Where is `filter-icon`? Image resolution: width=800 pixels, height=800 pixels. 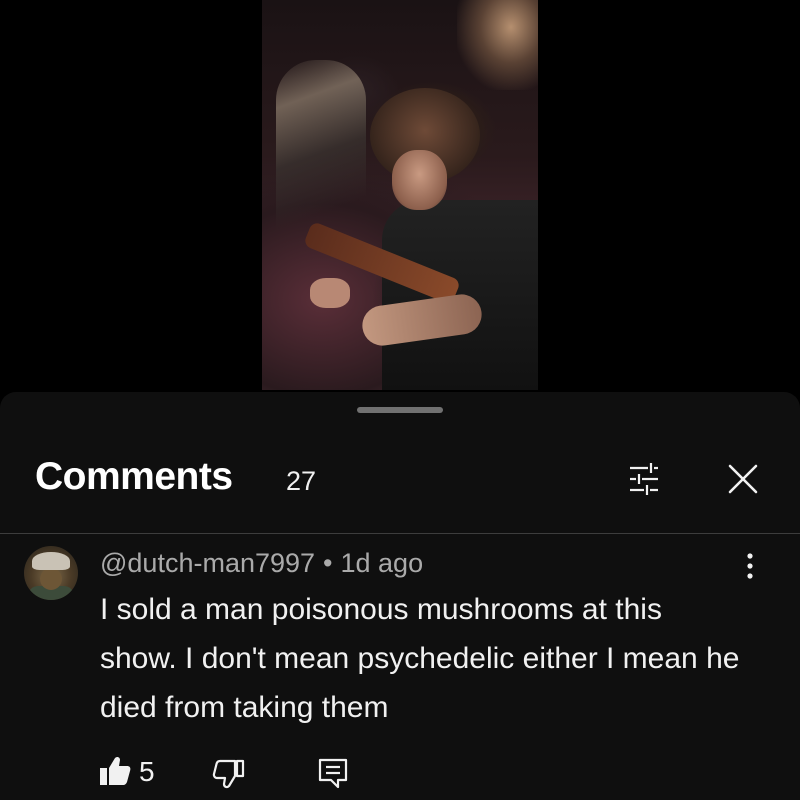
filter-icon is located at coordinates (644, 479).